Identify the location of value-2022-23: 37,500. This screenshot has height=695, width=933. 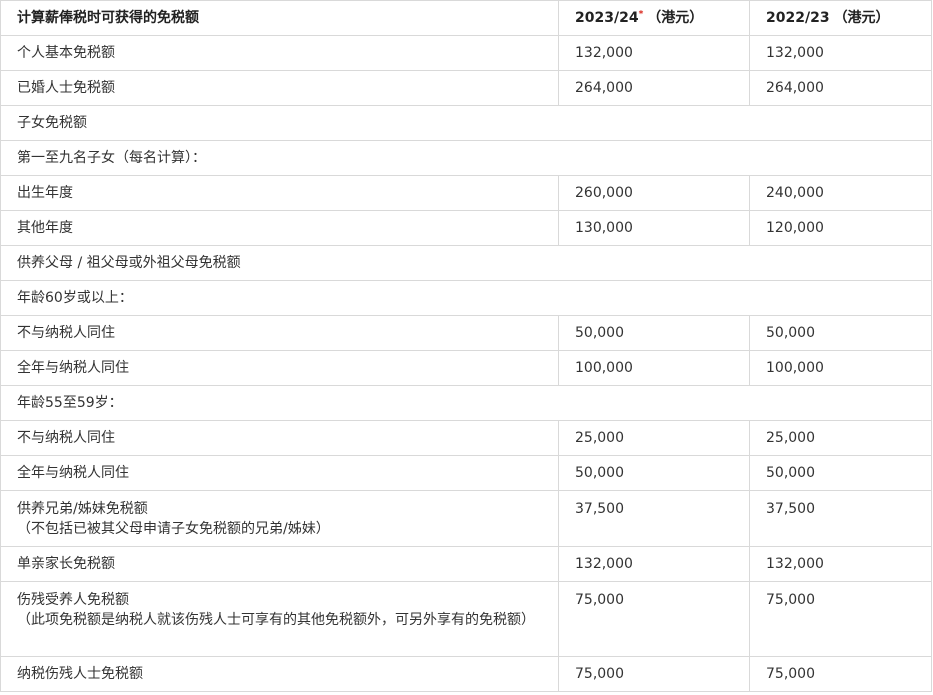
(840, 518).